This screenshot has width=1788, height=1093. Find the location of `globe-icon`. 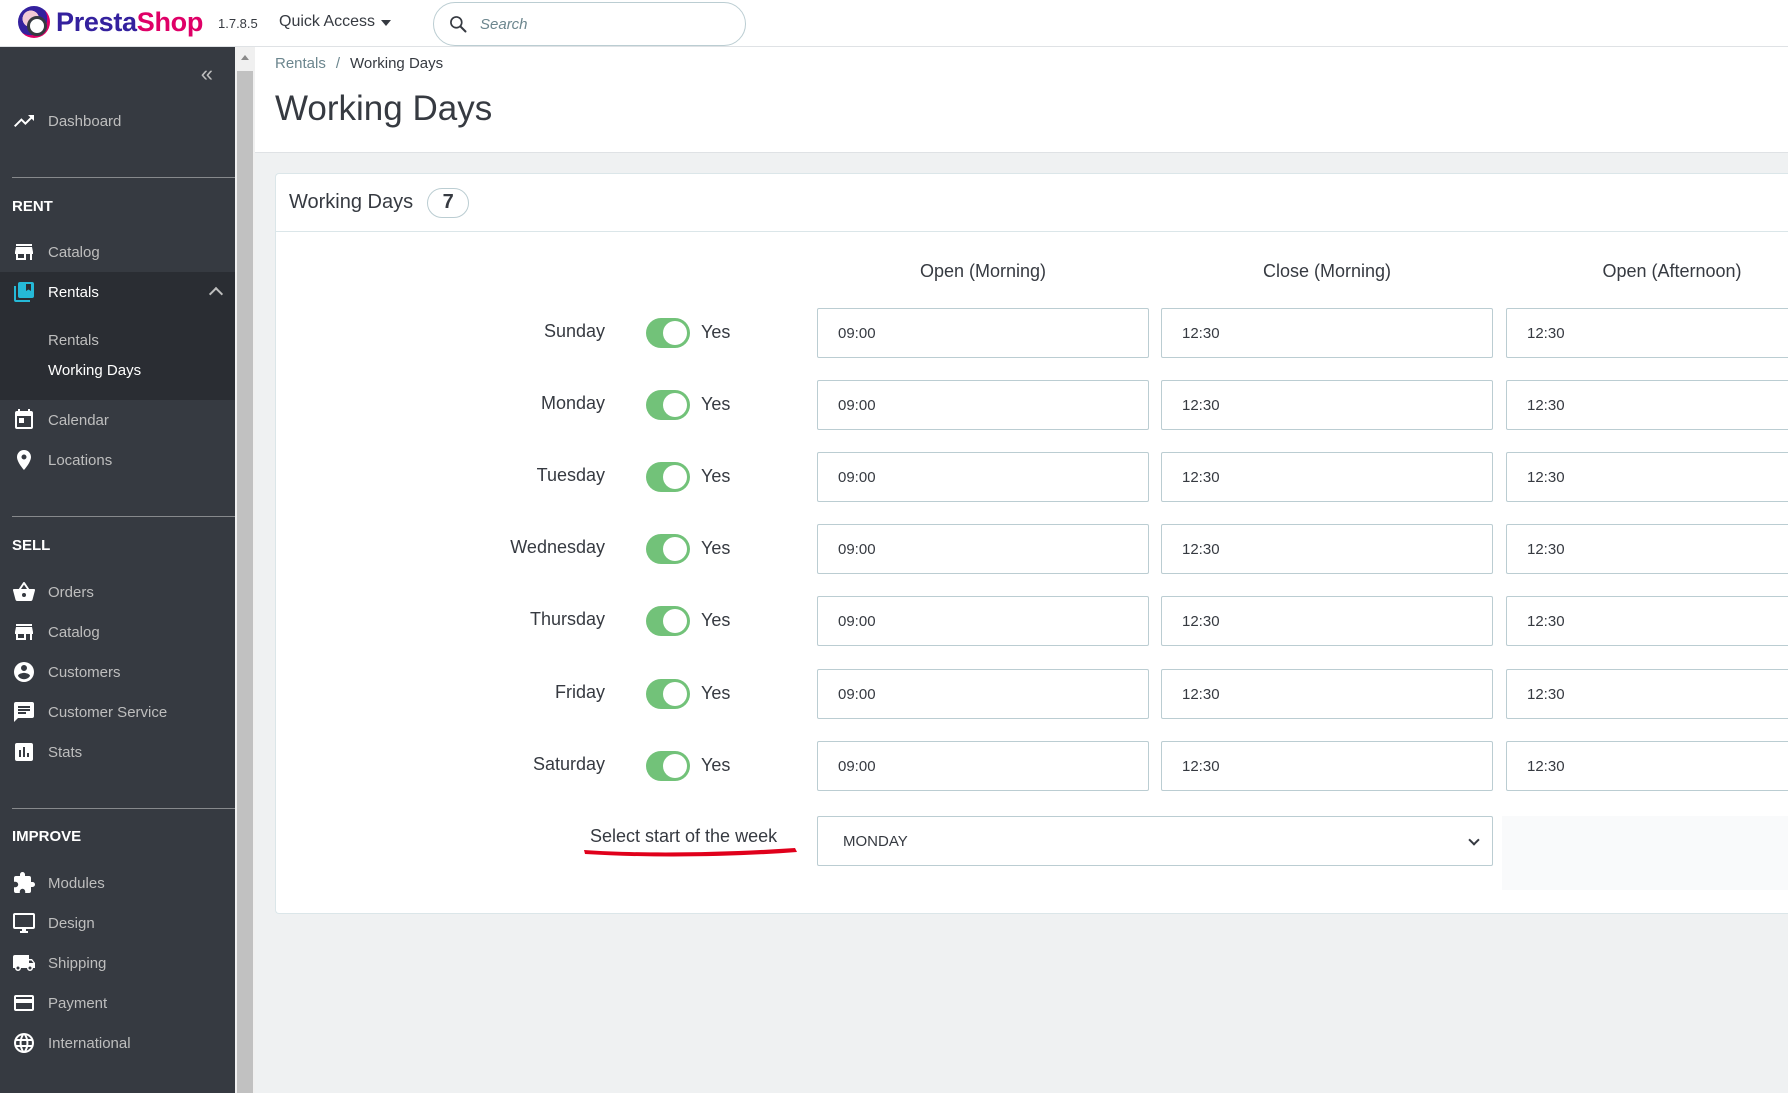

globe-icon is located at coordinates (24, 1043).